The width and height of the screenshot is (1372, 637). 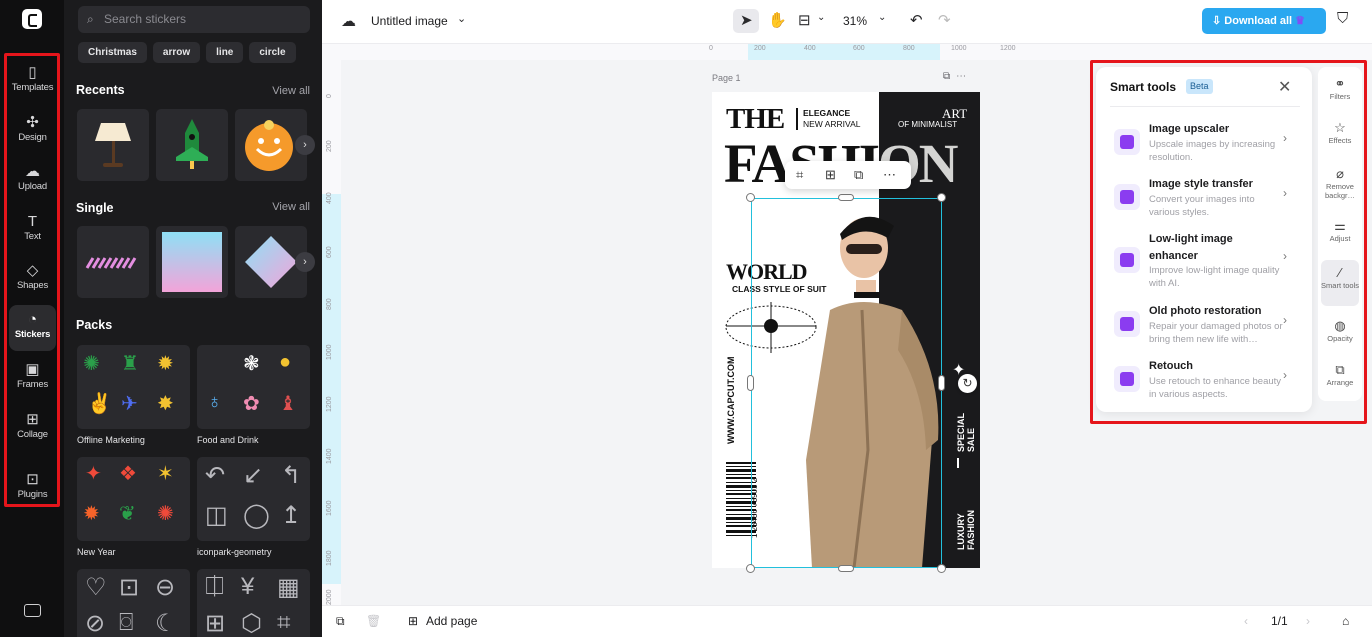 What do you see at coordinates (251, 404) in the screenshot?
I see `pack-sticker-icon: ✿` at bounding box center [251, 404].